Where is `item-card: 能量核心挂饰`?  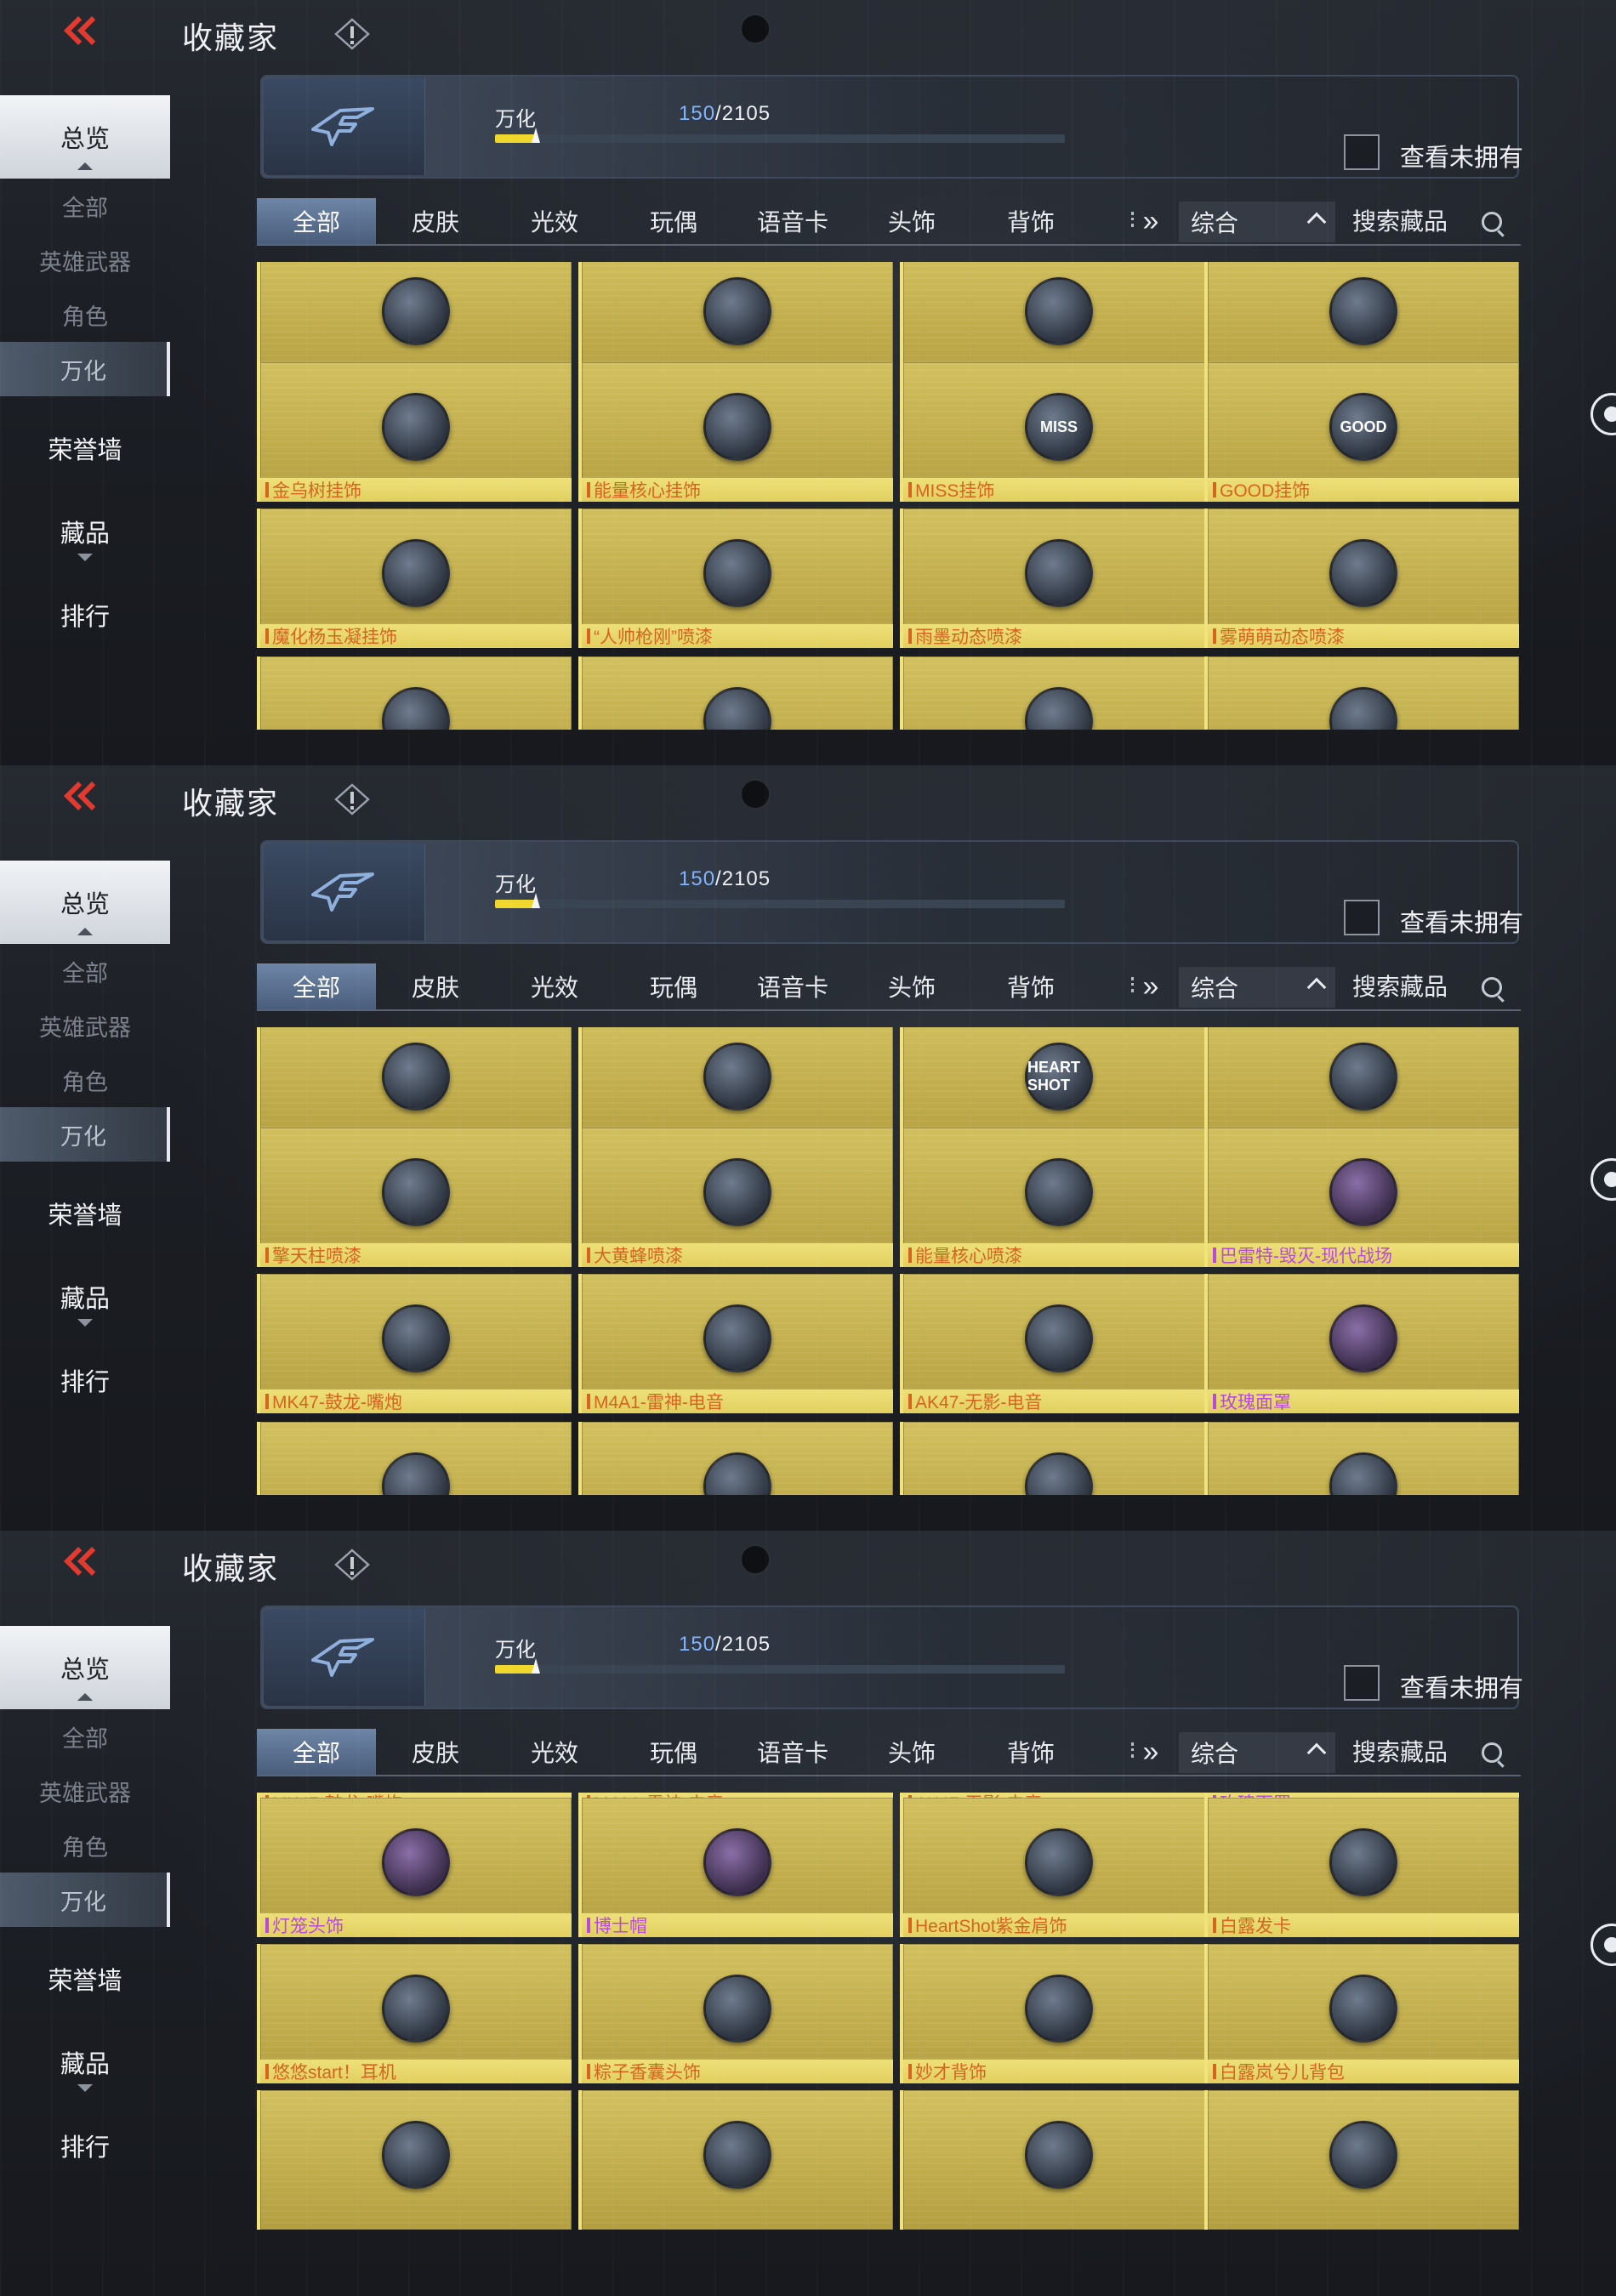 item-card: 能量核心挂饰 is located at coordinates (735, 432).